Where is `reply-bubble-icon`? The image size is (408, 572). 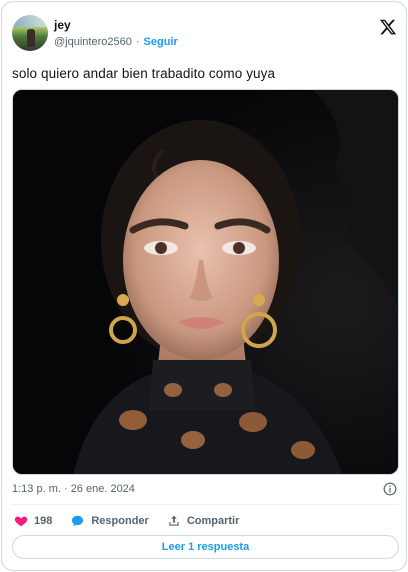
reply-bubble-icon is located at coordinates (78, 521).